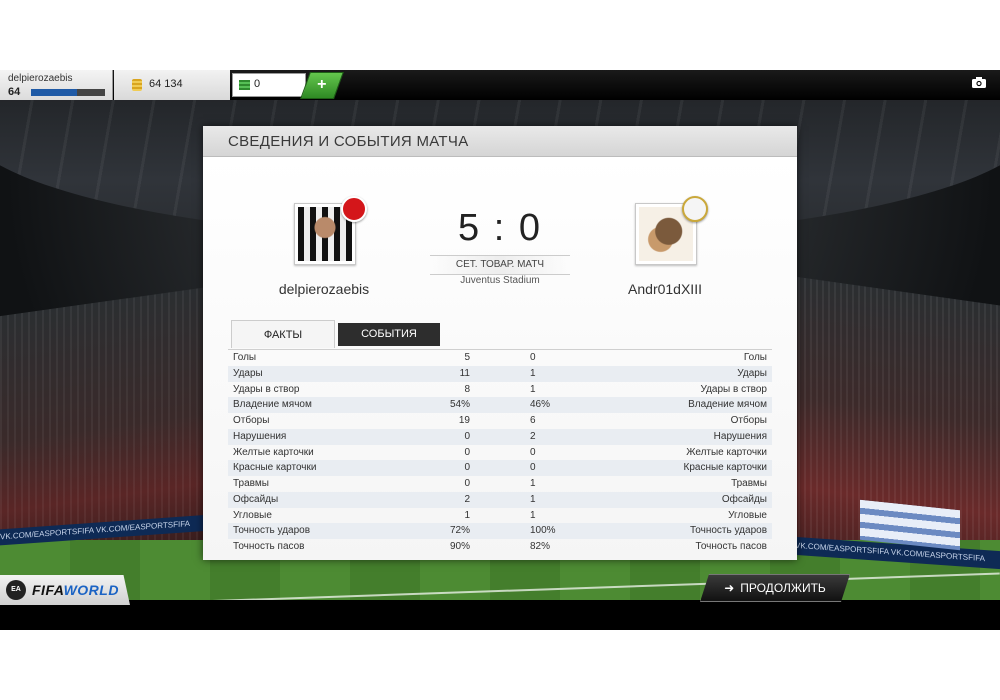 This screenshot has width=1000, height=700. Describe the element at coordinates (500, 468) in the screenshot. I see `stat-row: Красные карточки 0 0 Красные карточки` at that location.